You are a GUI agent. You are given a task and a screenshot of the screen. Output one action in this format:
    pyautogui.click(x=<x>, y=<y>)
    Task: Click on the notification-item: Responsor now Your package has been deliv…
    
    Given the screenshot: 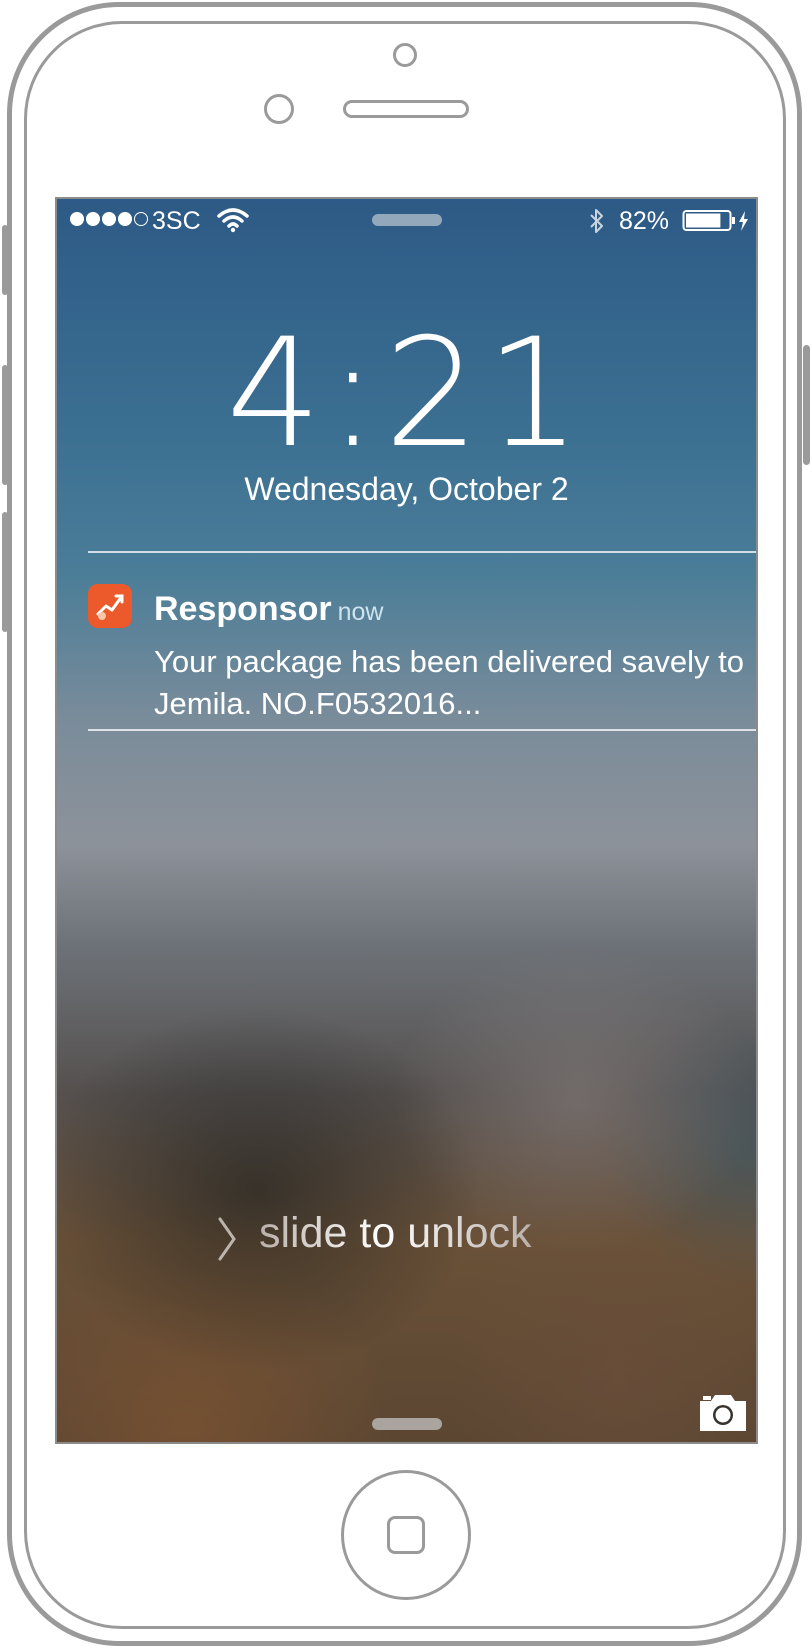 What is the action you would take?
    pyautogui.click(x=416, y=654)
    